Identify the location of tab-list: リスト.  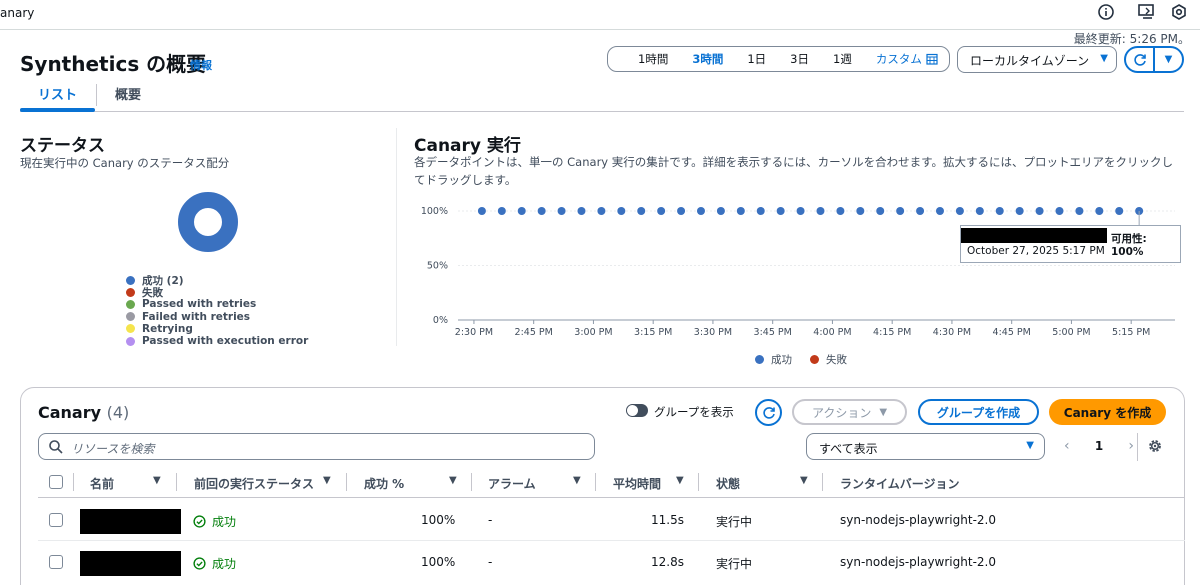
(57, 93).